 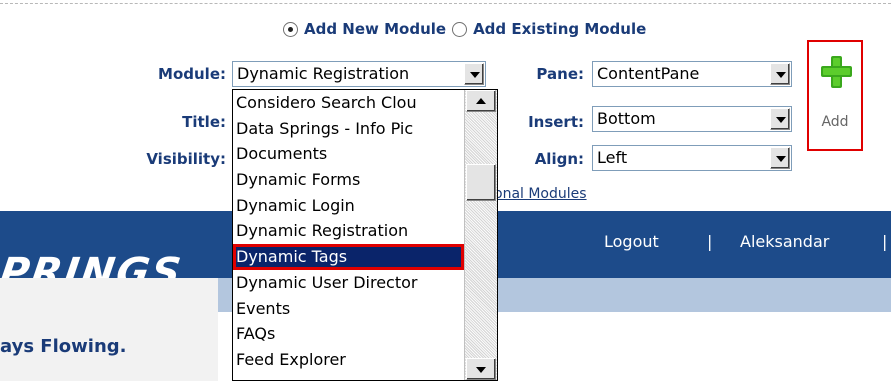 I want to click on add-button-label: Add, so click(x=835, y=122).